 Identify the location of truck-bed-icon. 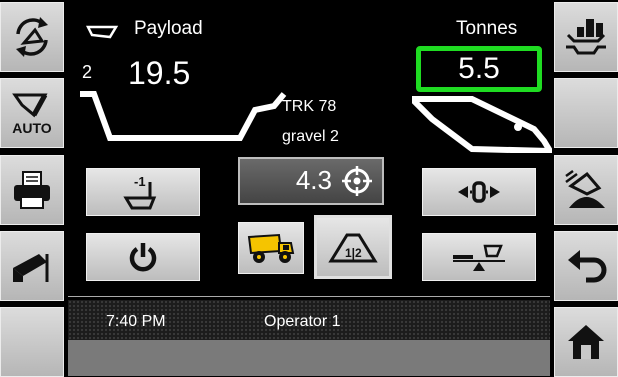
(183, 116).